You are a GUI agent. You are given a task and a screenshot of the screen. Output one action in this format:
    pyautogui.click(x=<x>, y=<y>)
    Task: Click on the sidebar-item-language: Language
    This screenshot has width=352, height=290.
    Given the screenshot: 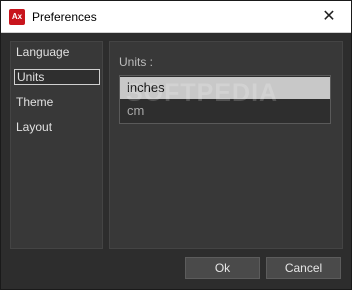 What is the action you would take?
    pyautogui.click(x=57, y=52)
    